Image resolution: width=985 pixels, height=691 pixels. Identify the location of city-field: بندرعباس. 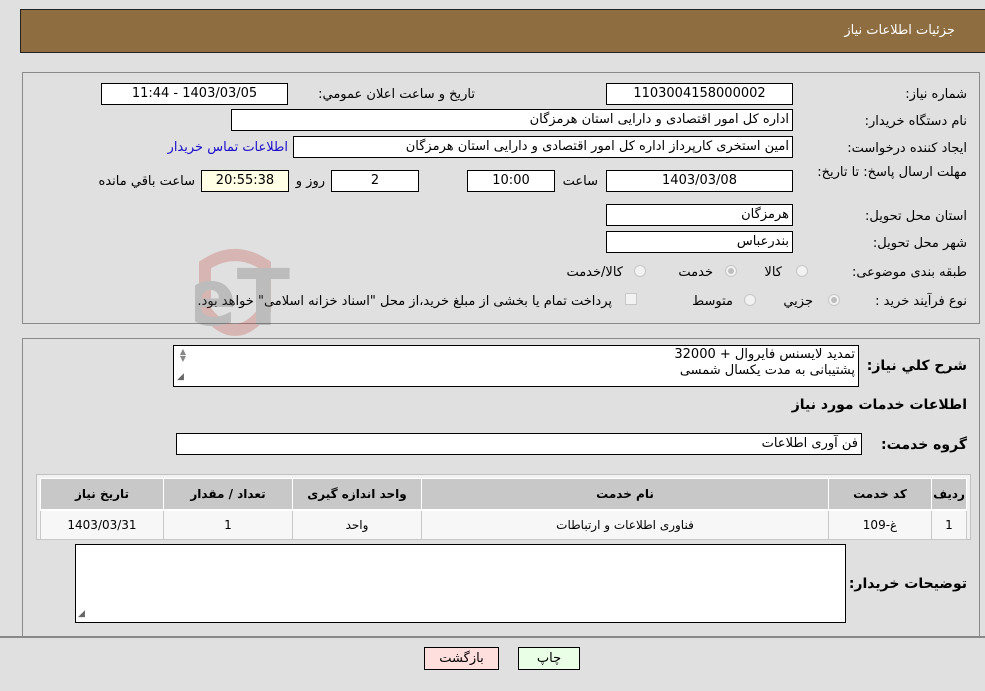
(699, 242).